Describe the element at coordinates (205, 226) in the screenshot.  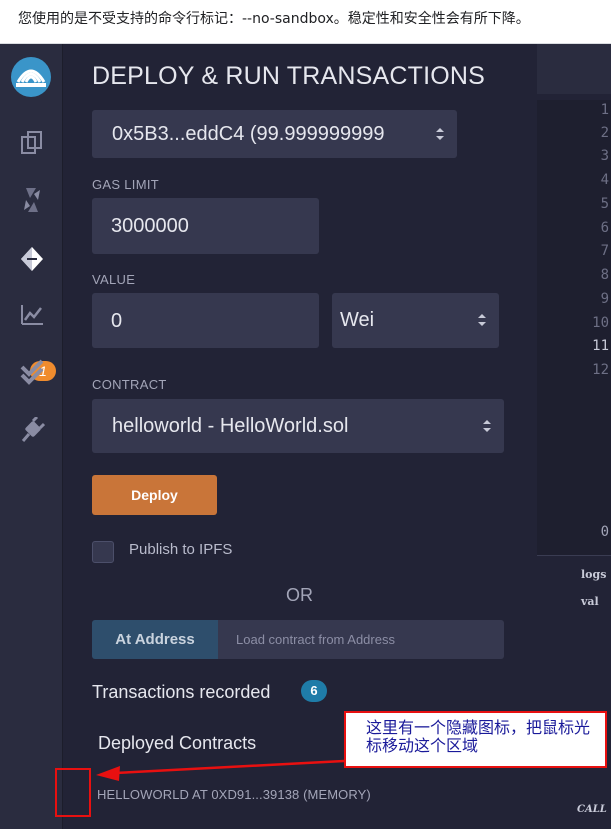
I see `gas-limit-input: 3000000` at that location.